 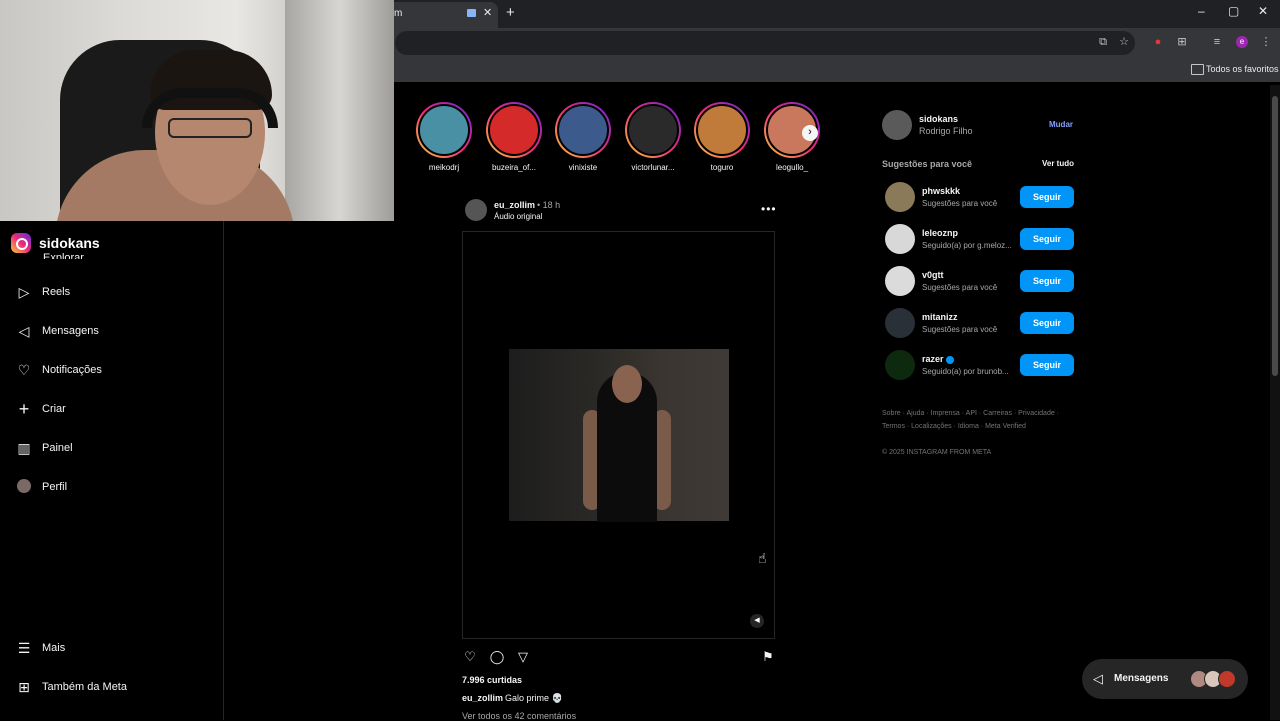 What do you see at coordinates (940, 317) in the screenshot?
I see `suggestion-username: mitanizz` at bounding box center [940, 317].